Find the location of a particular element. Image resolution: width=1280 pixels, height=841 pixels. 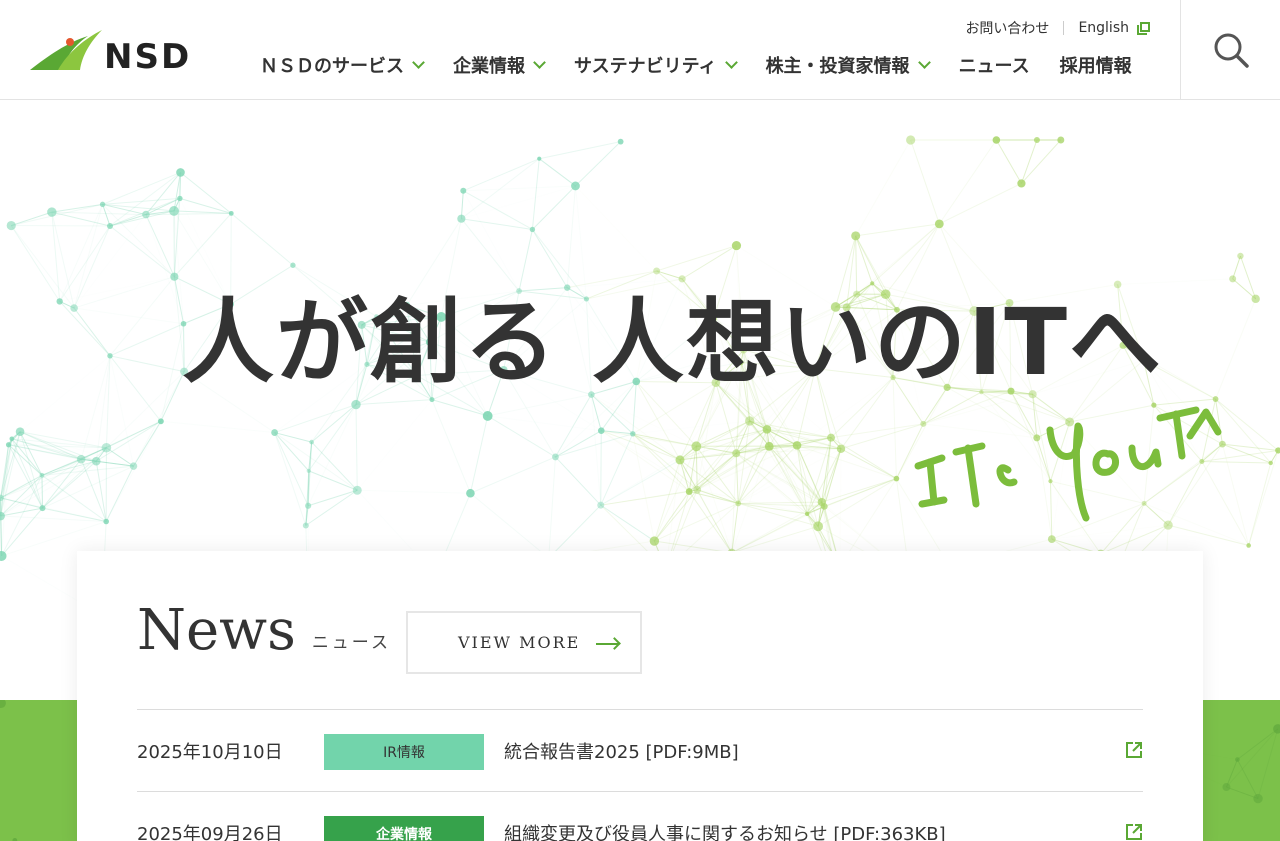

nav-item-investors: 株主・投資家情報 is located at coordinates (848, 65).